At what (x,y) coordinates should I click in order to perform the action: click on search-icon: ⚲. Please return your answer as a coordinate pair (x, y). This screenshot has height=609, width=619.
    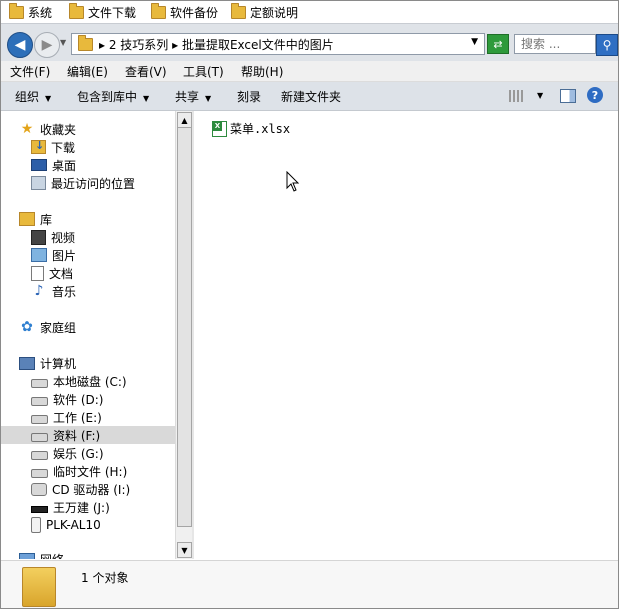
    Looking at the image, I should click on (607, 45).